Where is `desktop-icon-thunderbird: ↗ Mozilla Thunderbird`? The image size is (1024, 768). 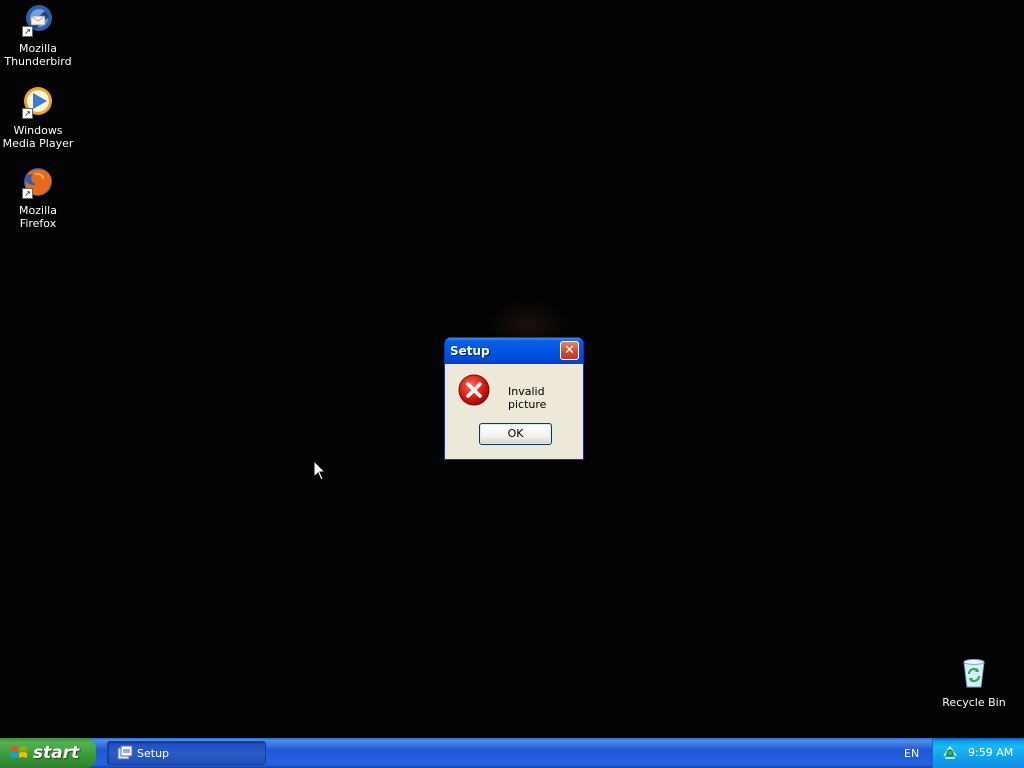 desktop-icon-thunderbird: ↗ Mozilla Thunderbird is located at coordinates (38, 35).